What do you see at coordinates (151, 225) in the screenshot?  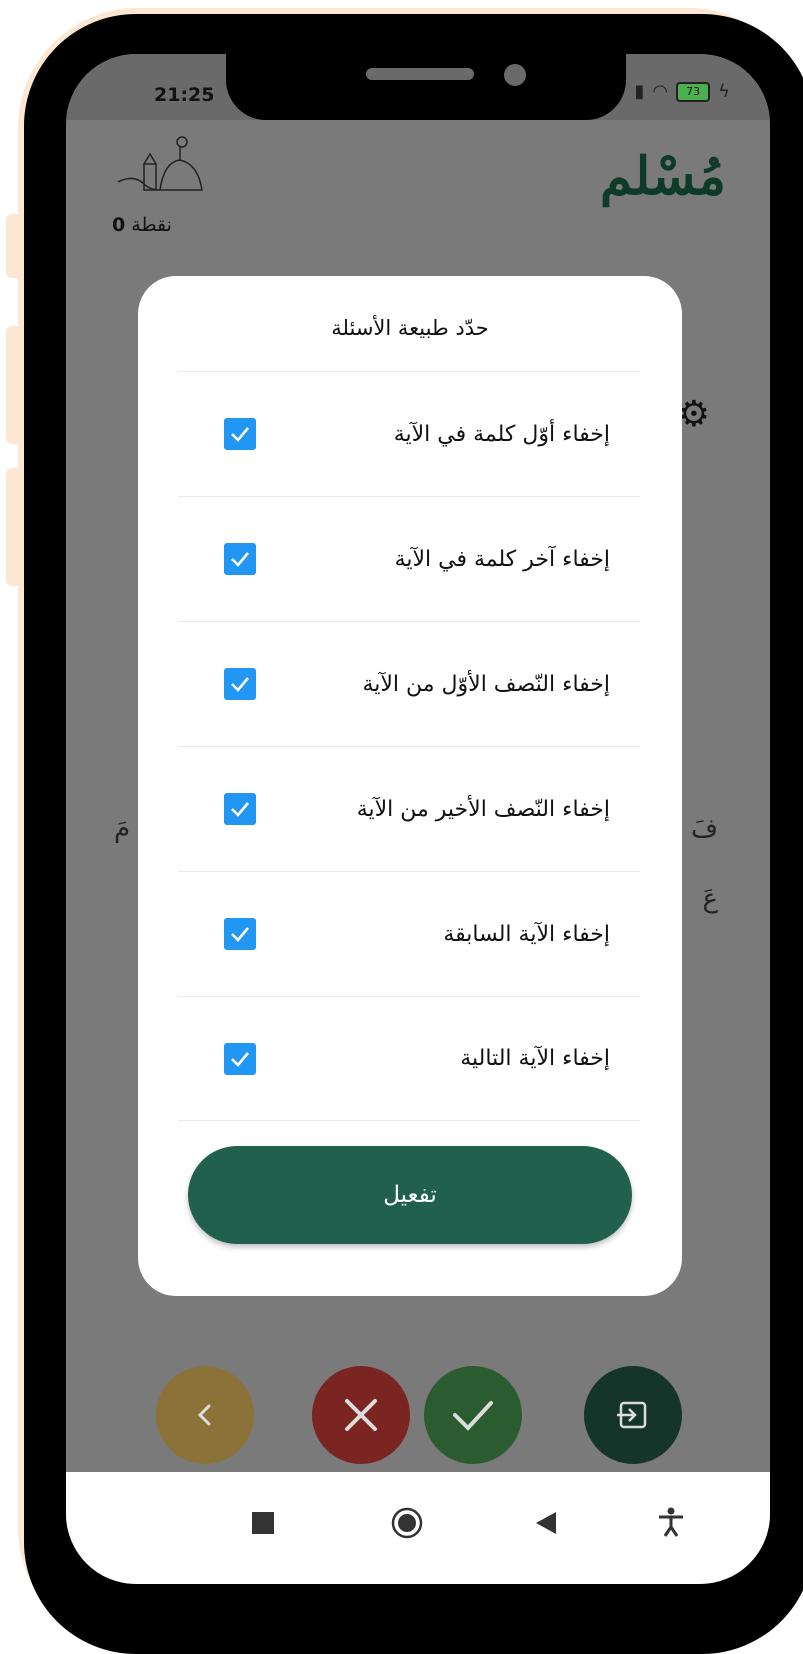 I see `points-label: نقطة` at bounding box center [151, 225].